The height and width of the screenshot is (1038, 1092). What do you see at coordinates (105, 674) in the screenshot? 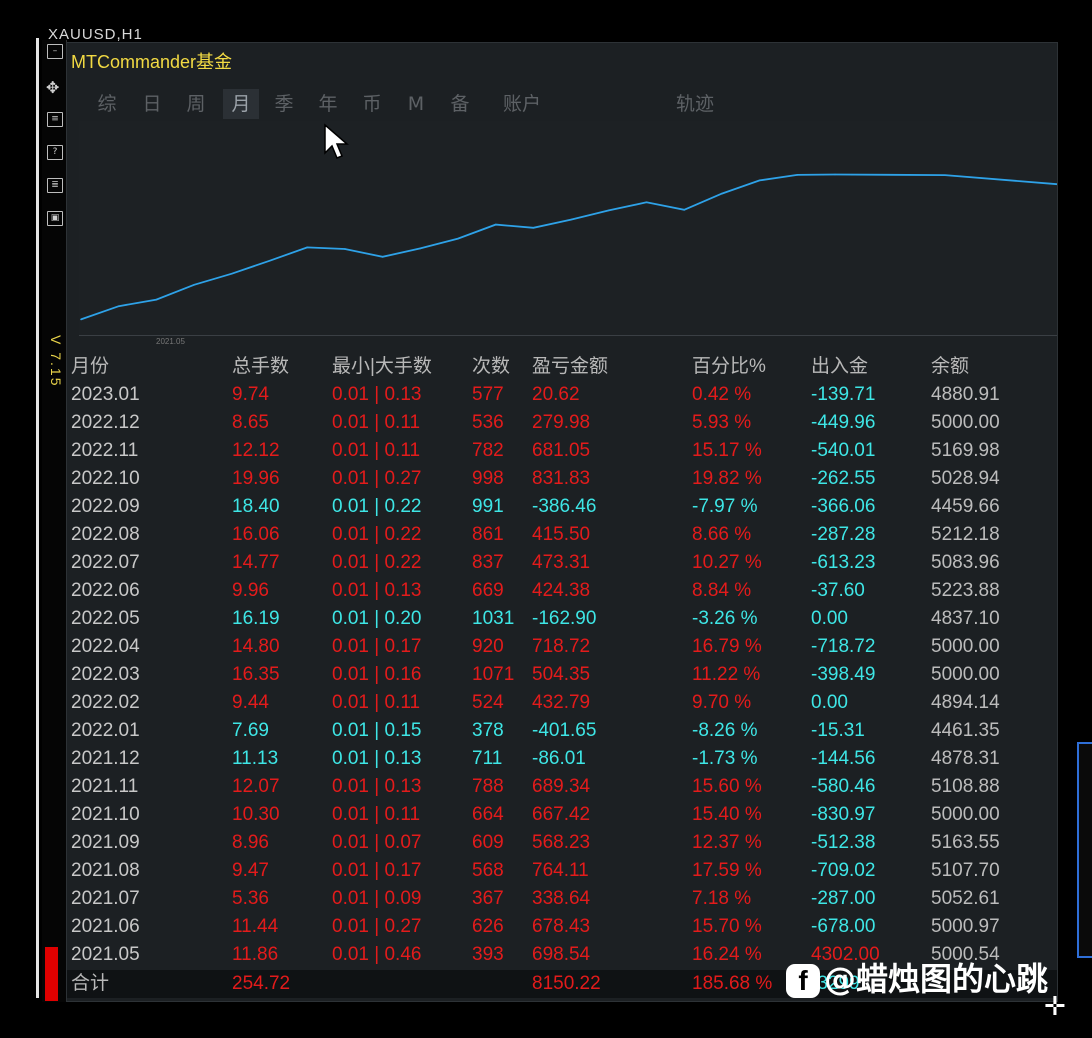
I see `row-month: 2022.03` at bounding box center [105, 674].